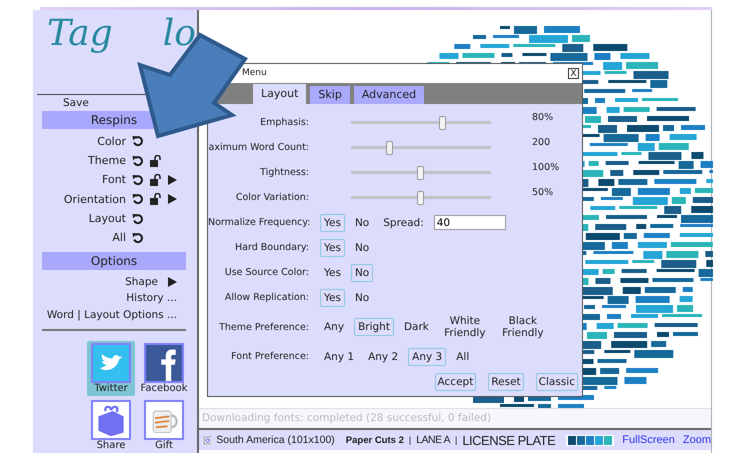 Image resolution: width=749 pixels, height=453 pixels. I want to click on font-name: Paper Cuts 2, so click(375, 440).